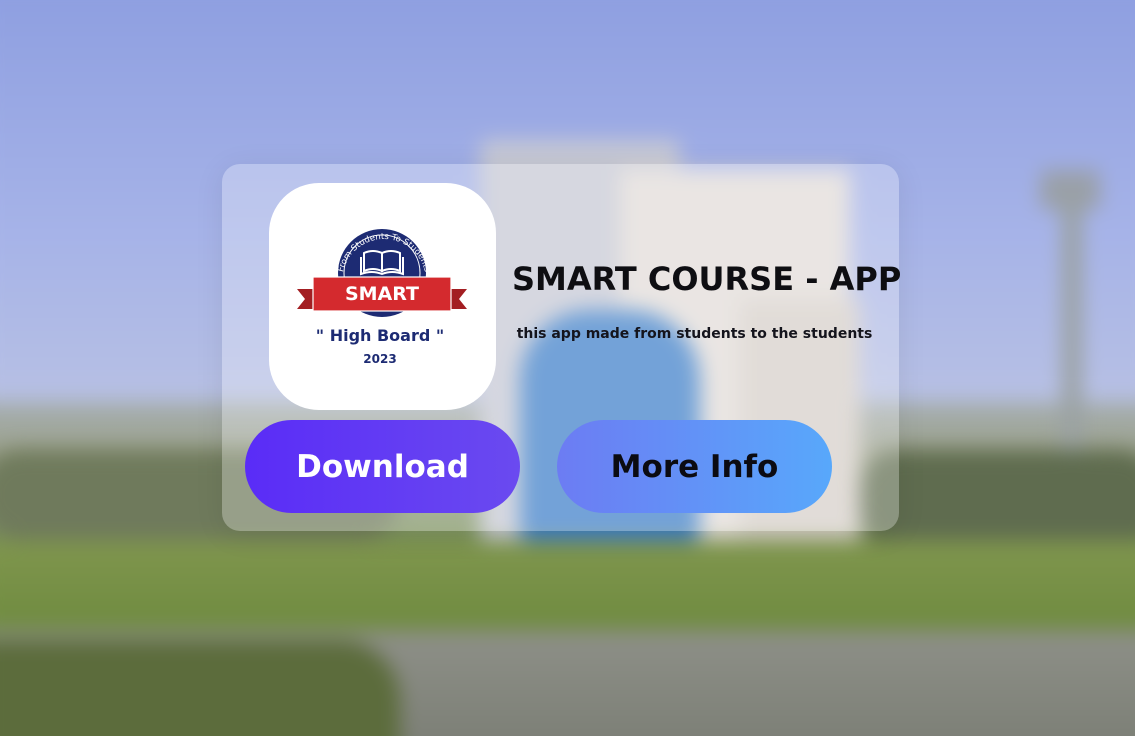 The width and height of the screenshot is (1135, 736). I want to click on more-info-button: More Info, so click(694, 466).